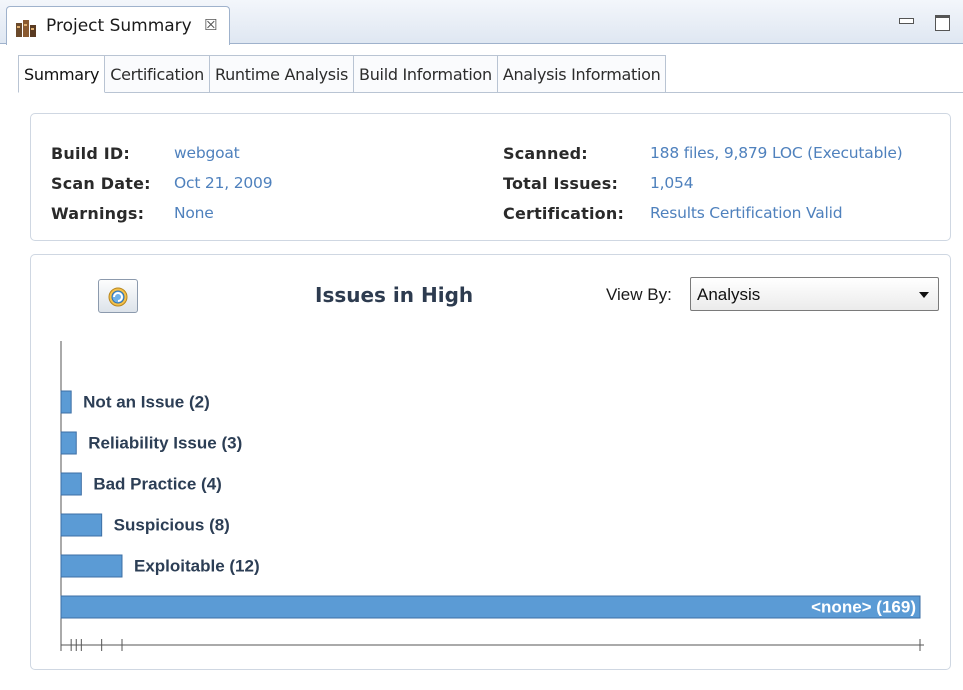  I want to click on bar-not-an-issue, so click(66, 402).